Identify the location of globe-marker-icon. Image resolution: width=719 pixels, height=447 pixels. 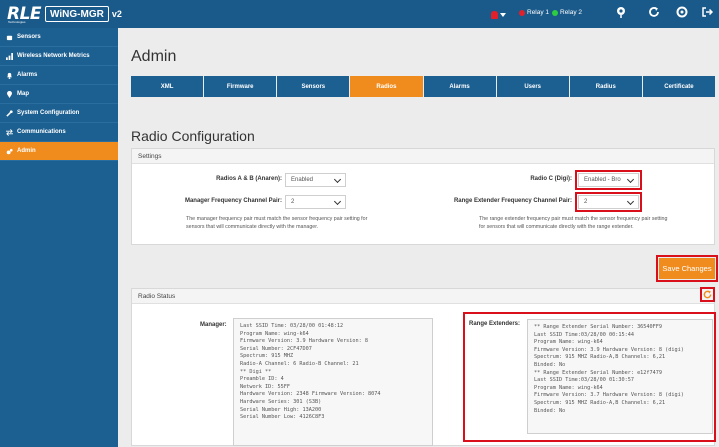
(621, 13).